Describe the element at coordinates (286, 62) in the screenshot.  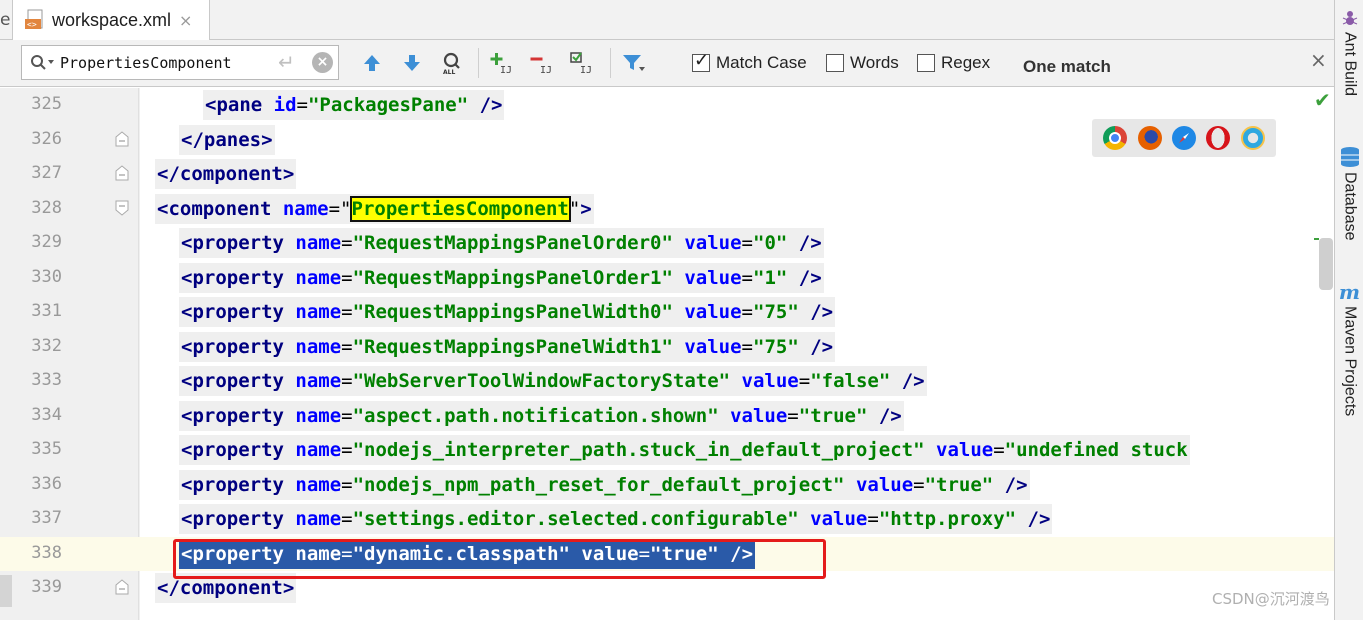
I see `enter-icon: ↵` at that location.